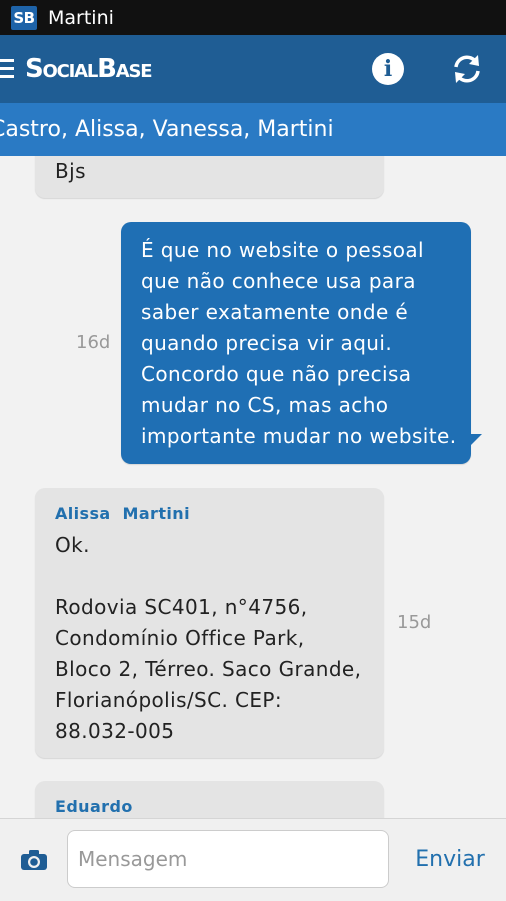  Describe the element at coordinates (122, 513) in the screenshot. I see `message-sender: Alissa Martini` at that location.